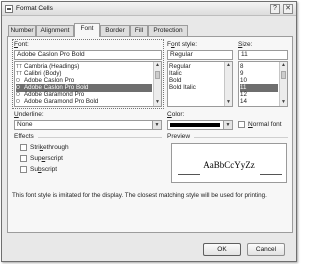 This screenshot has height=264, width=320. I want to click on font-style-scrollbar: ▲ ▼, so click(228, 84).